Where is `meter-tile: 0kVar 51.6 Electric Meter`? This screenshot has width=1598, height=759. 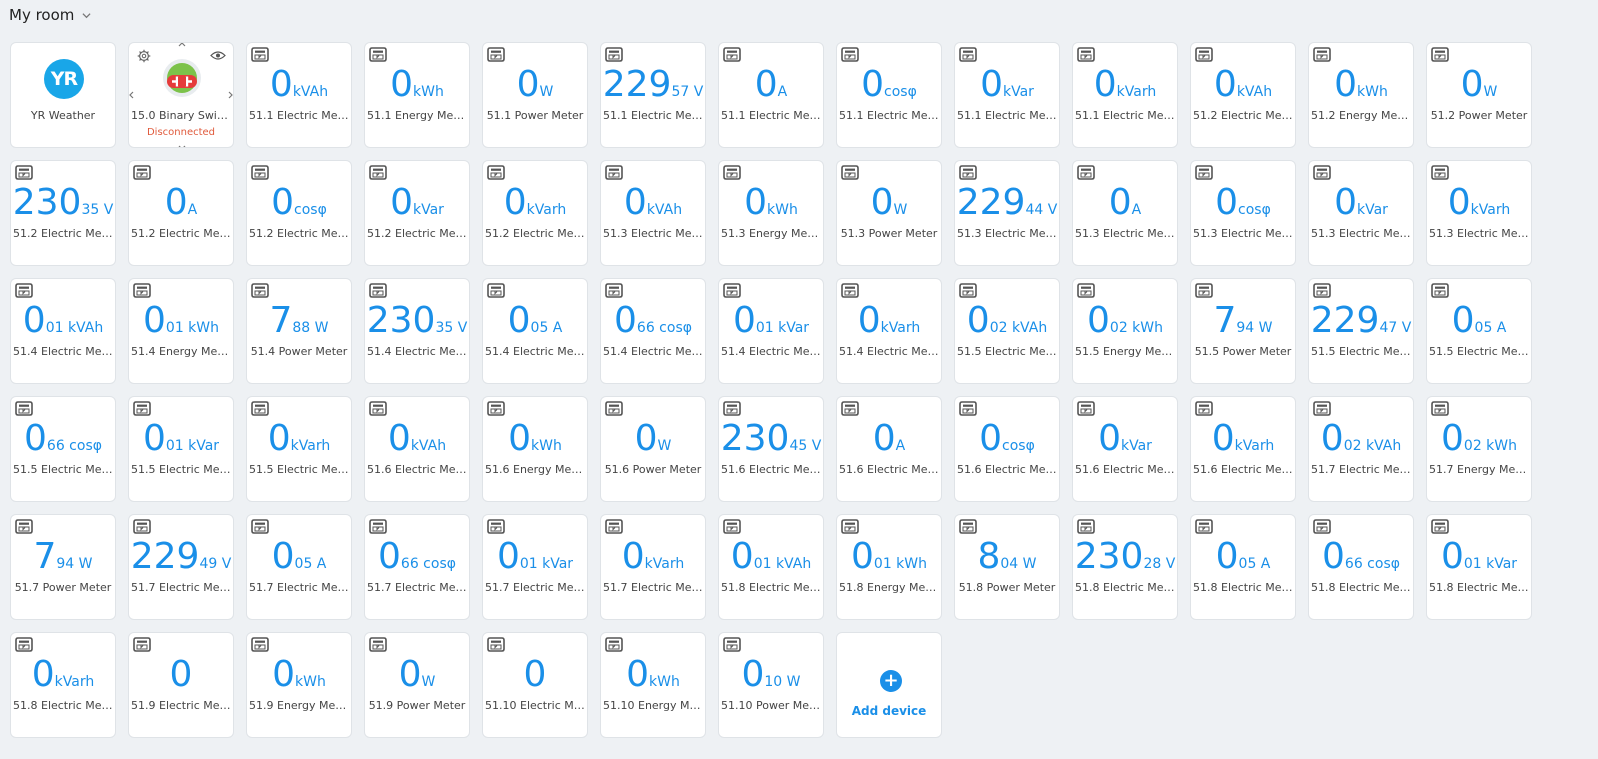
meter-tile: 0kVar 51.6 Electric Meter is located at coordinates (1125, 449).